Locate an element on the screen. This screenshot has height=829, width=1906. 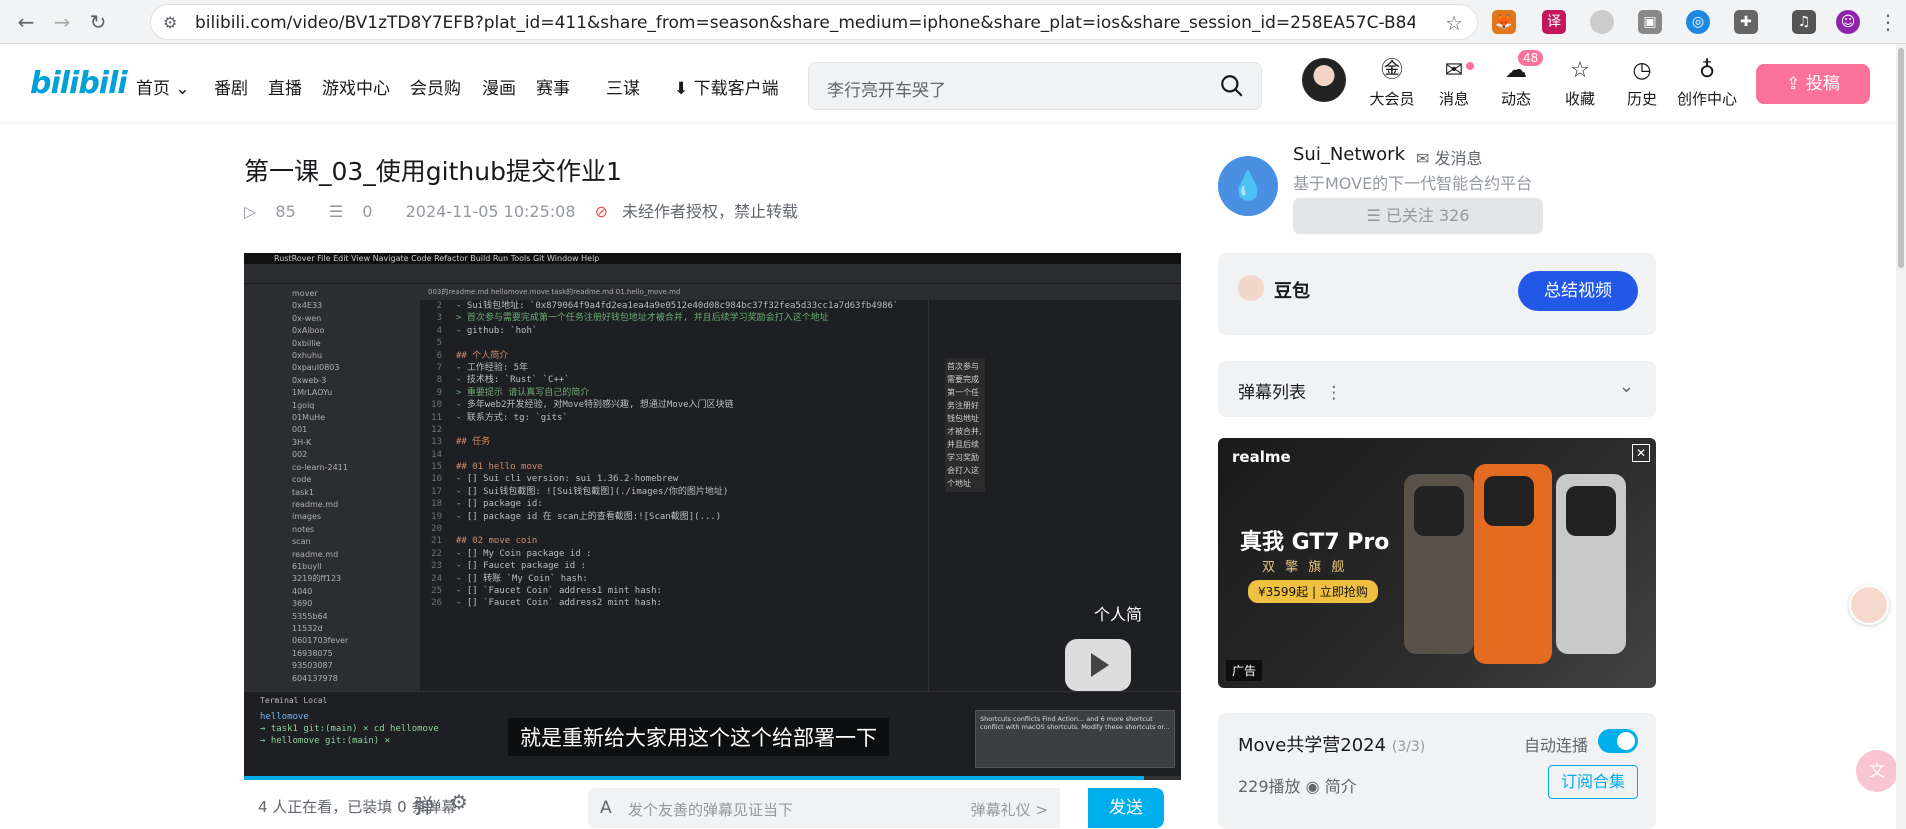
follow-button: ☰ 已关注 326 is located at coordinates (1418, 216).